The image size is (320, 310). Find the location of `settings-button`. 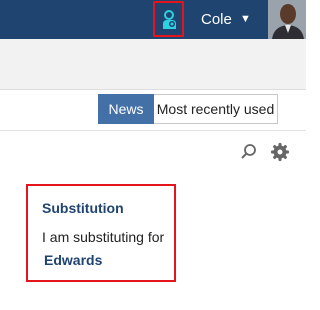

settings-button is located at coordinates (280, 152).